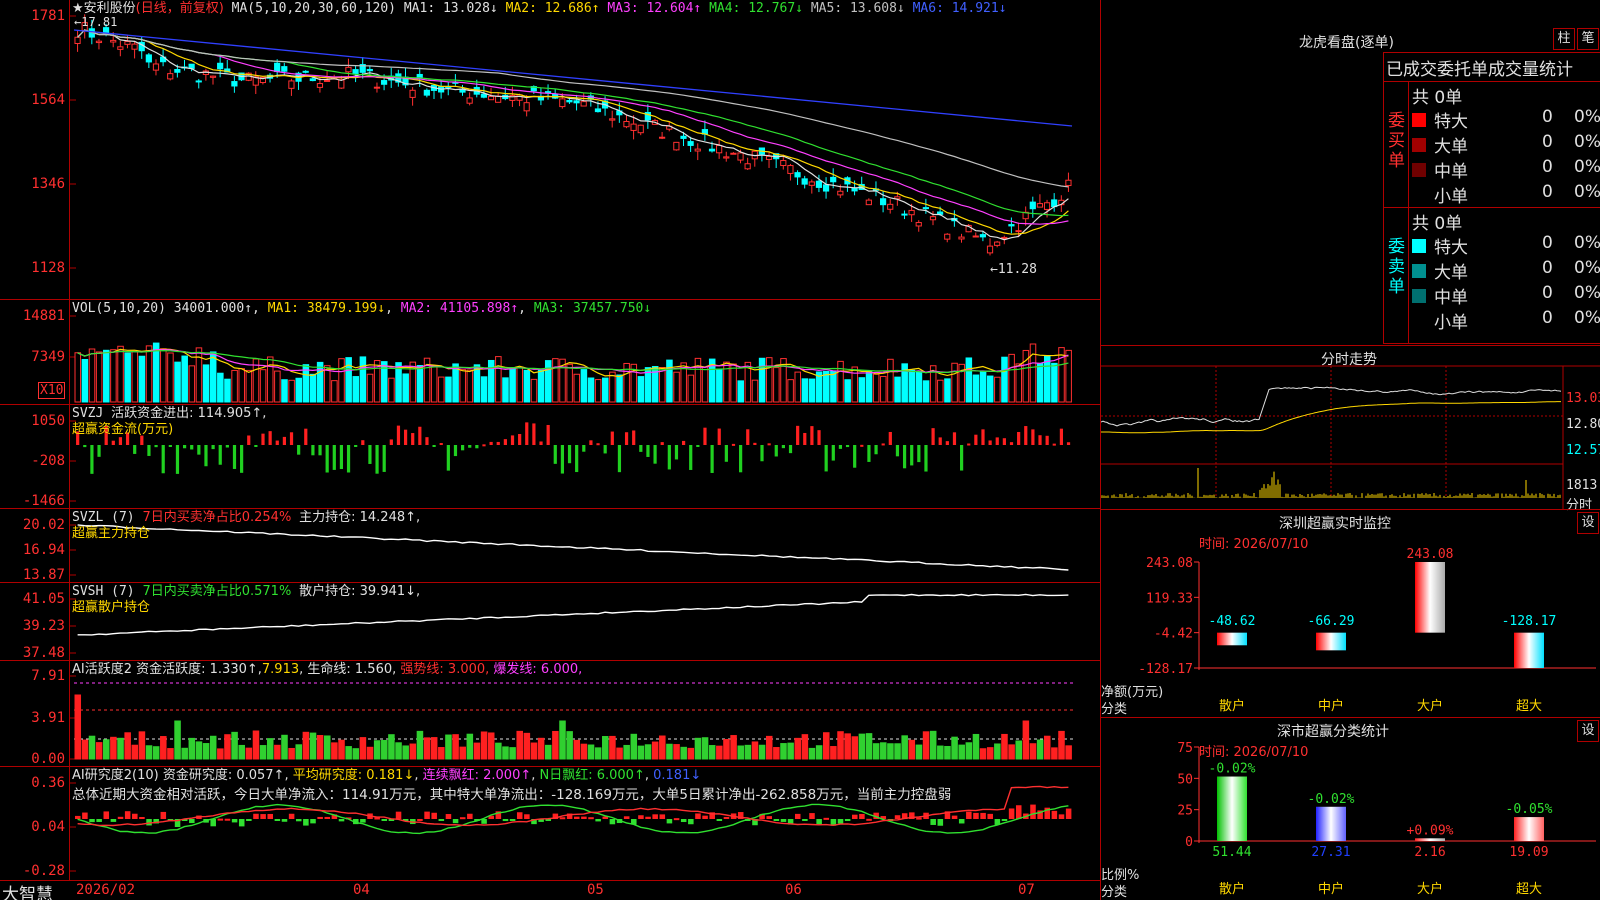 The image size is (1600, 900). I want to click on buy-side-label: 委买单, so click(1396, 141).